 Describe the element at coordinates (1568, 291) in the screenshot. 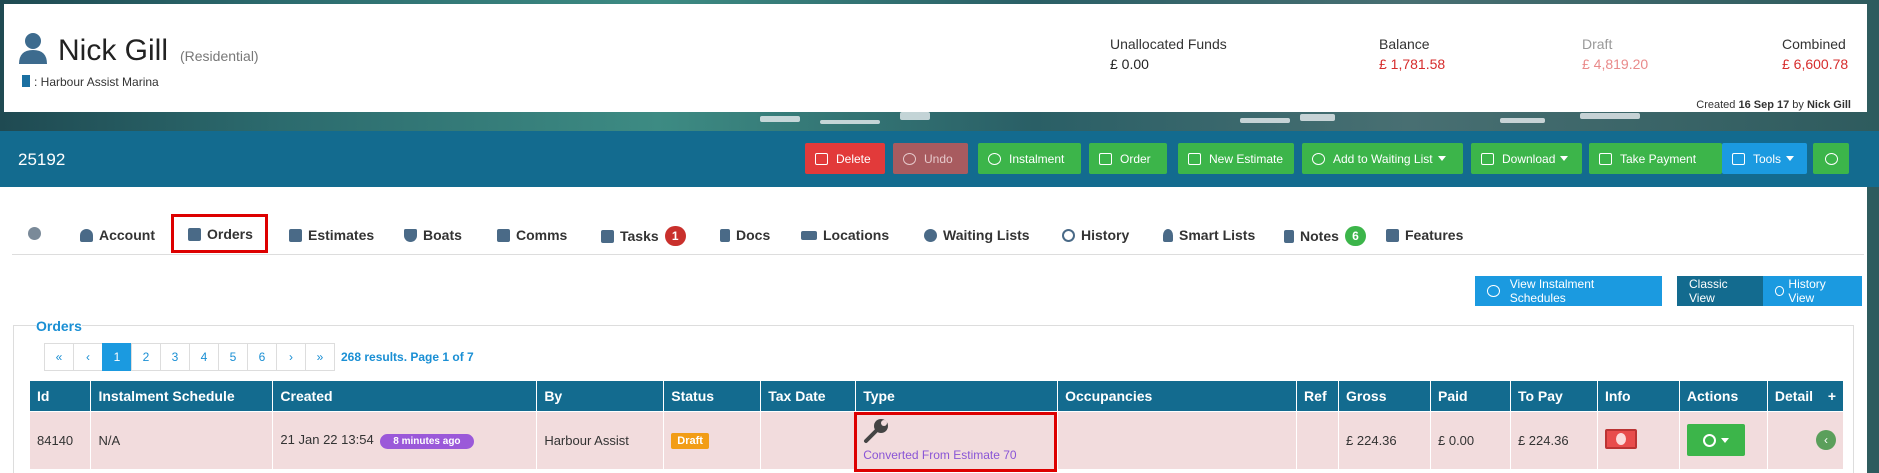

I see `view-instalment-schedules-button: View Instalment Schedules` at that location.